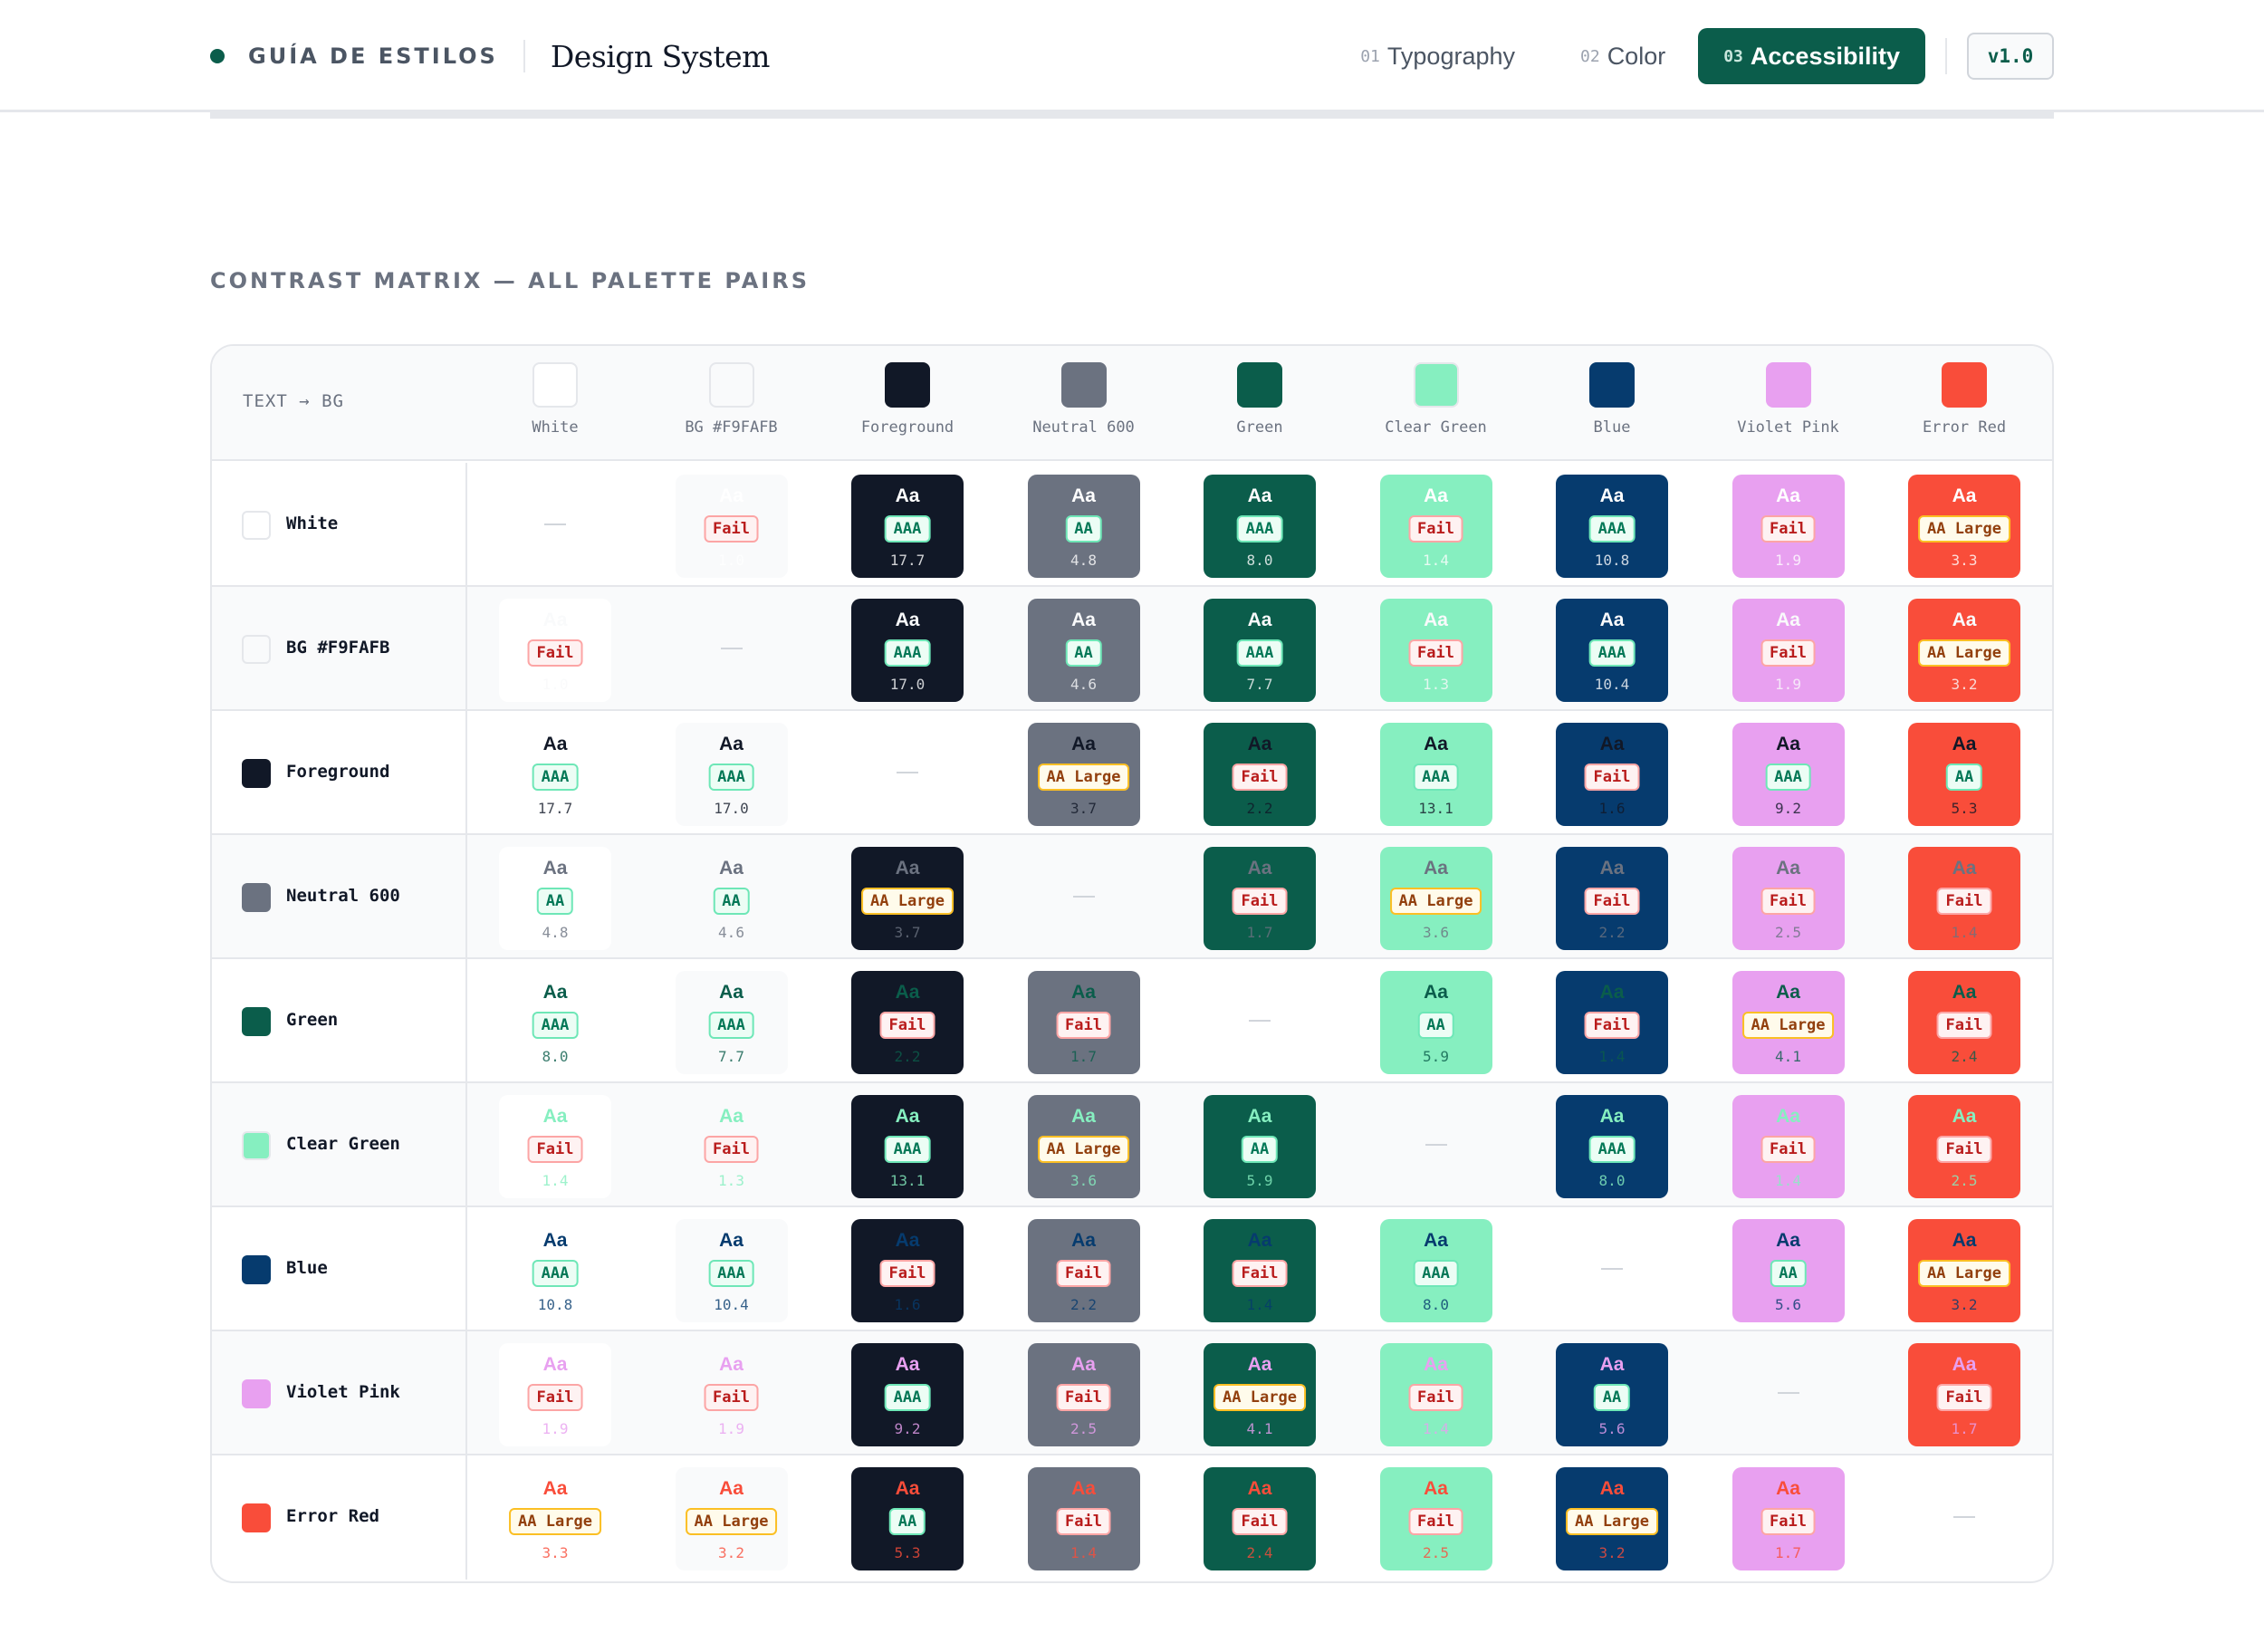  What do you see at coordinates (338, 772) in the screenshot?
I see `row-label: Foreground` at bounding box center [338, 772].